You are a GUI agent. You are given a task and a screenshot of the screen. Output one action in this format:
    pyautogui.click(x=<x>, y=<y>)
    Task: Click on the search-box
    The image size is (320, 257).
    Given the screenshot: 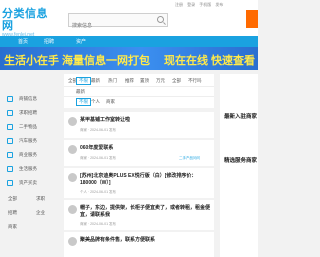 What is the action you would take?
    pyautogui.click(x=118, y=22)
    